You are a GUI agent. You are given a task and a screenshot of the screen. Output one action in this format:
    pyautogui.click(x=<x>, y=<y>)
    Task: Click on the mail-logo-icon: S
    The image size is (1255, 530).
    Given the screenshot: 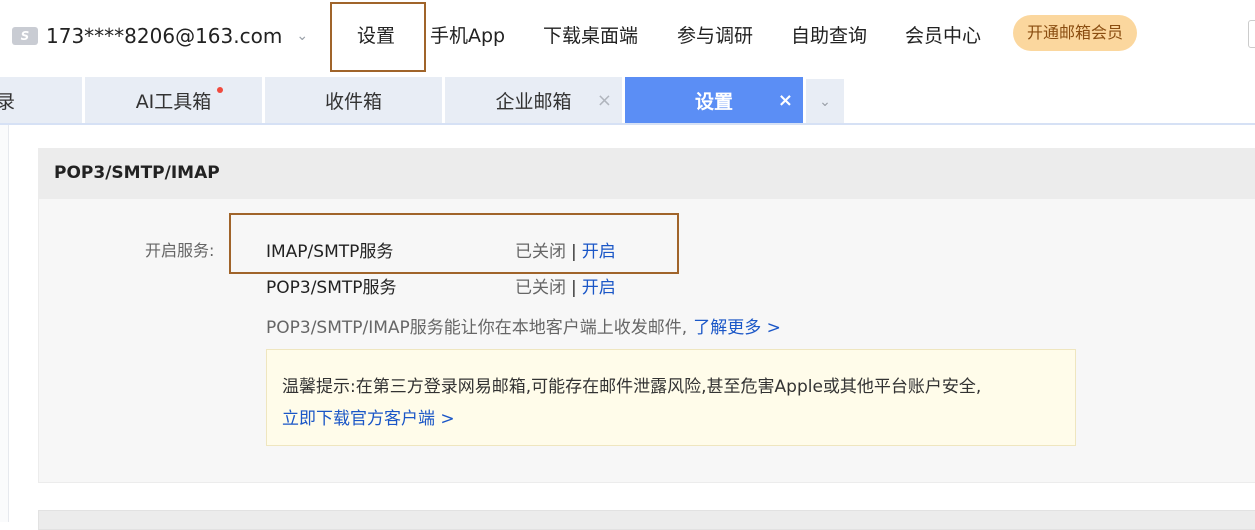 What is the action you would take?
    pyautogui.click(x=25, y=36)
    